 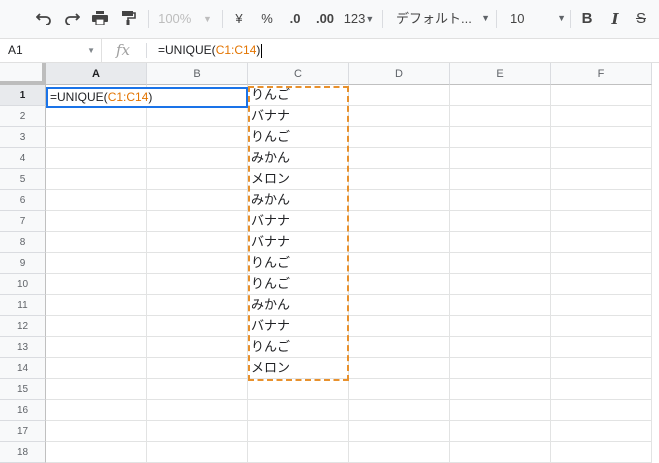 I want to click on cell-a17, so click(x=96, y=431).